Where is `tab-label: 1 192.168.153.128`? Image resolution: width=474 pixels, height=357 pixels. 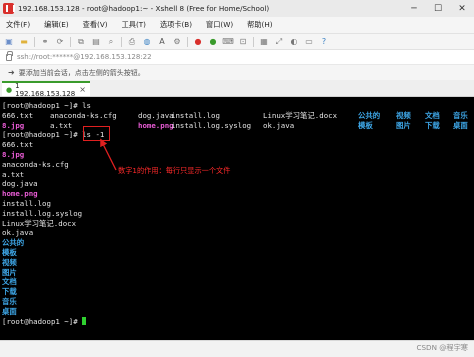 tab-label: 1 192.168.153.128 is located at coordinates (45, 89).